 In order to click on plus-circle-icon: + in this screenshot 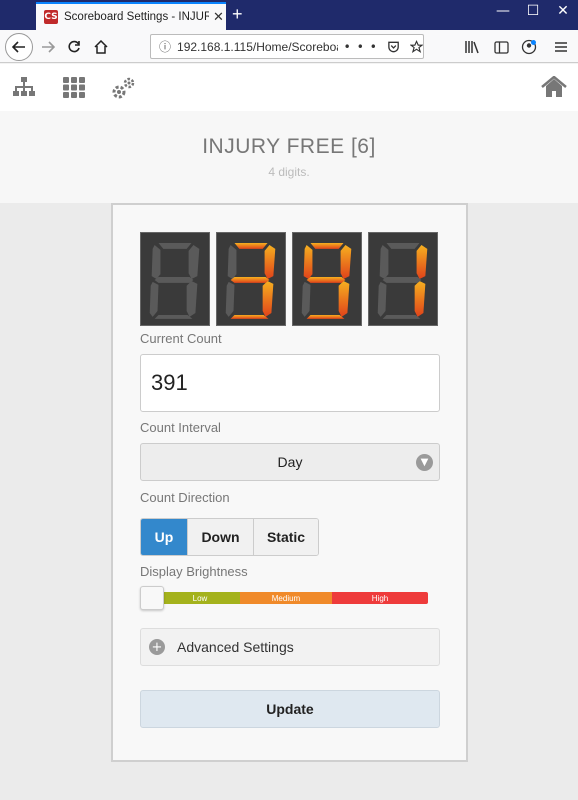, I will do `click(157, 647)`.